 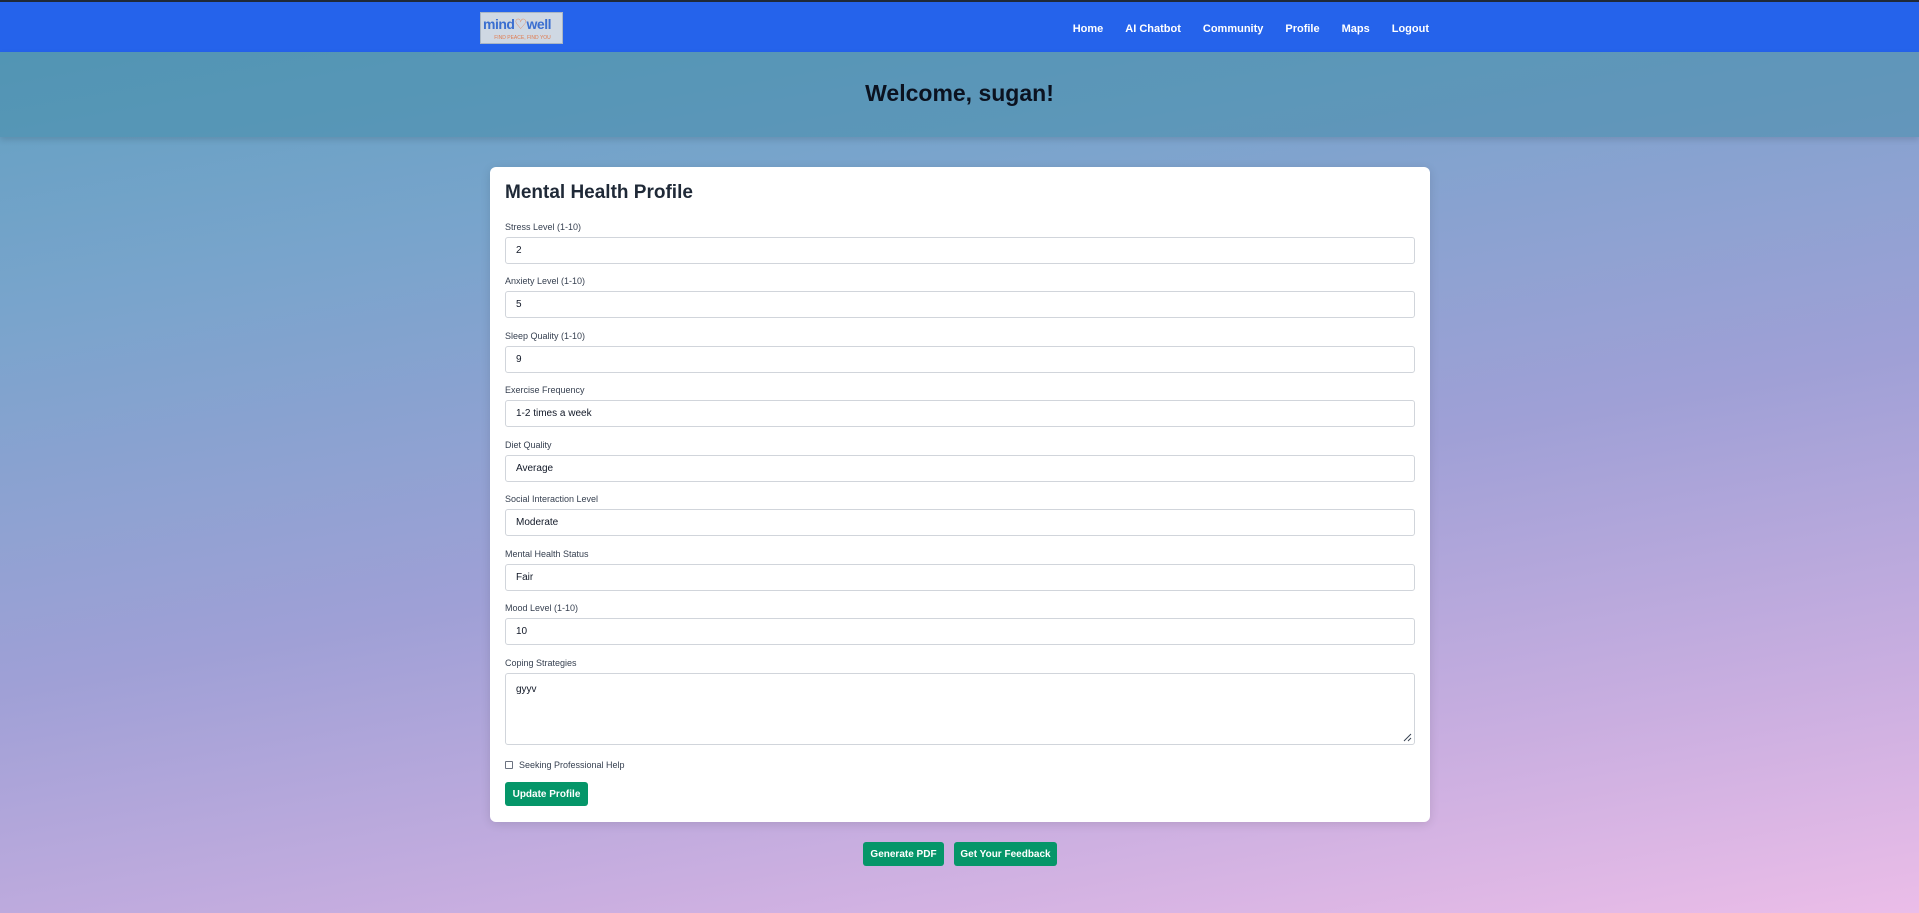 I want to click on seeking-help-label: Seeking Professional Help, so click(x=572, y=765).